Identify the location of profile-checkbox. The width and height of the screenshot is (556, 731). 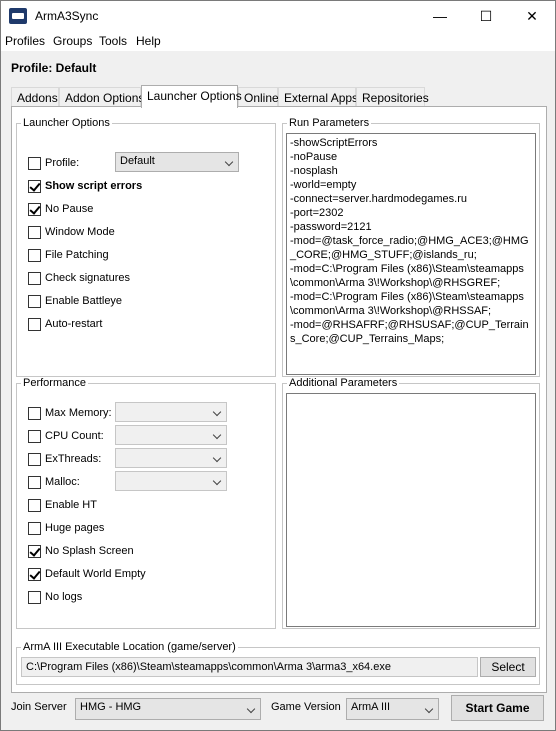
(34, 163).